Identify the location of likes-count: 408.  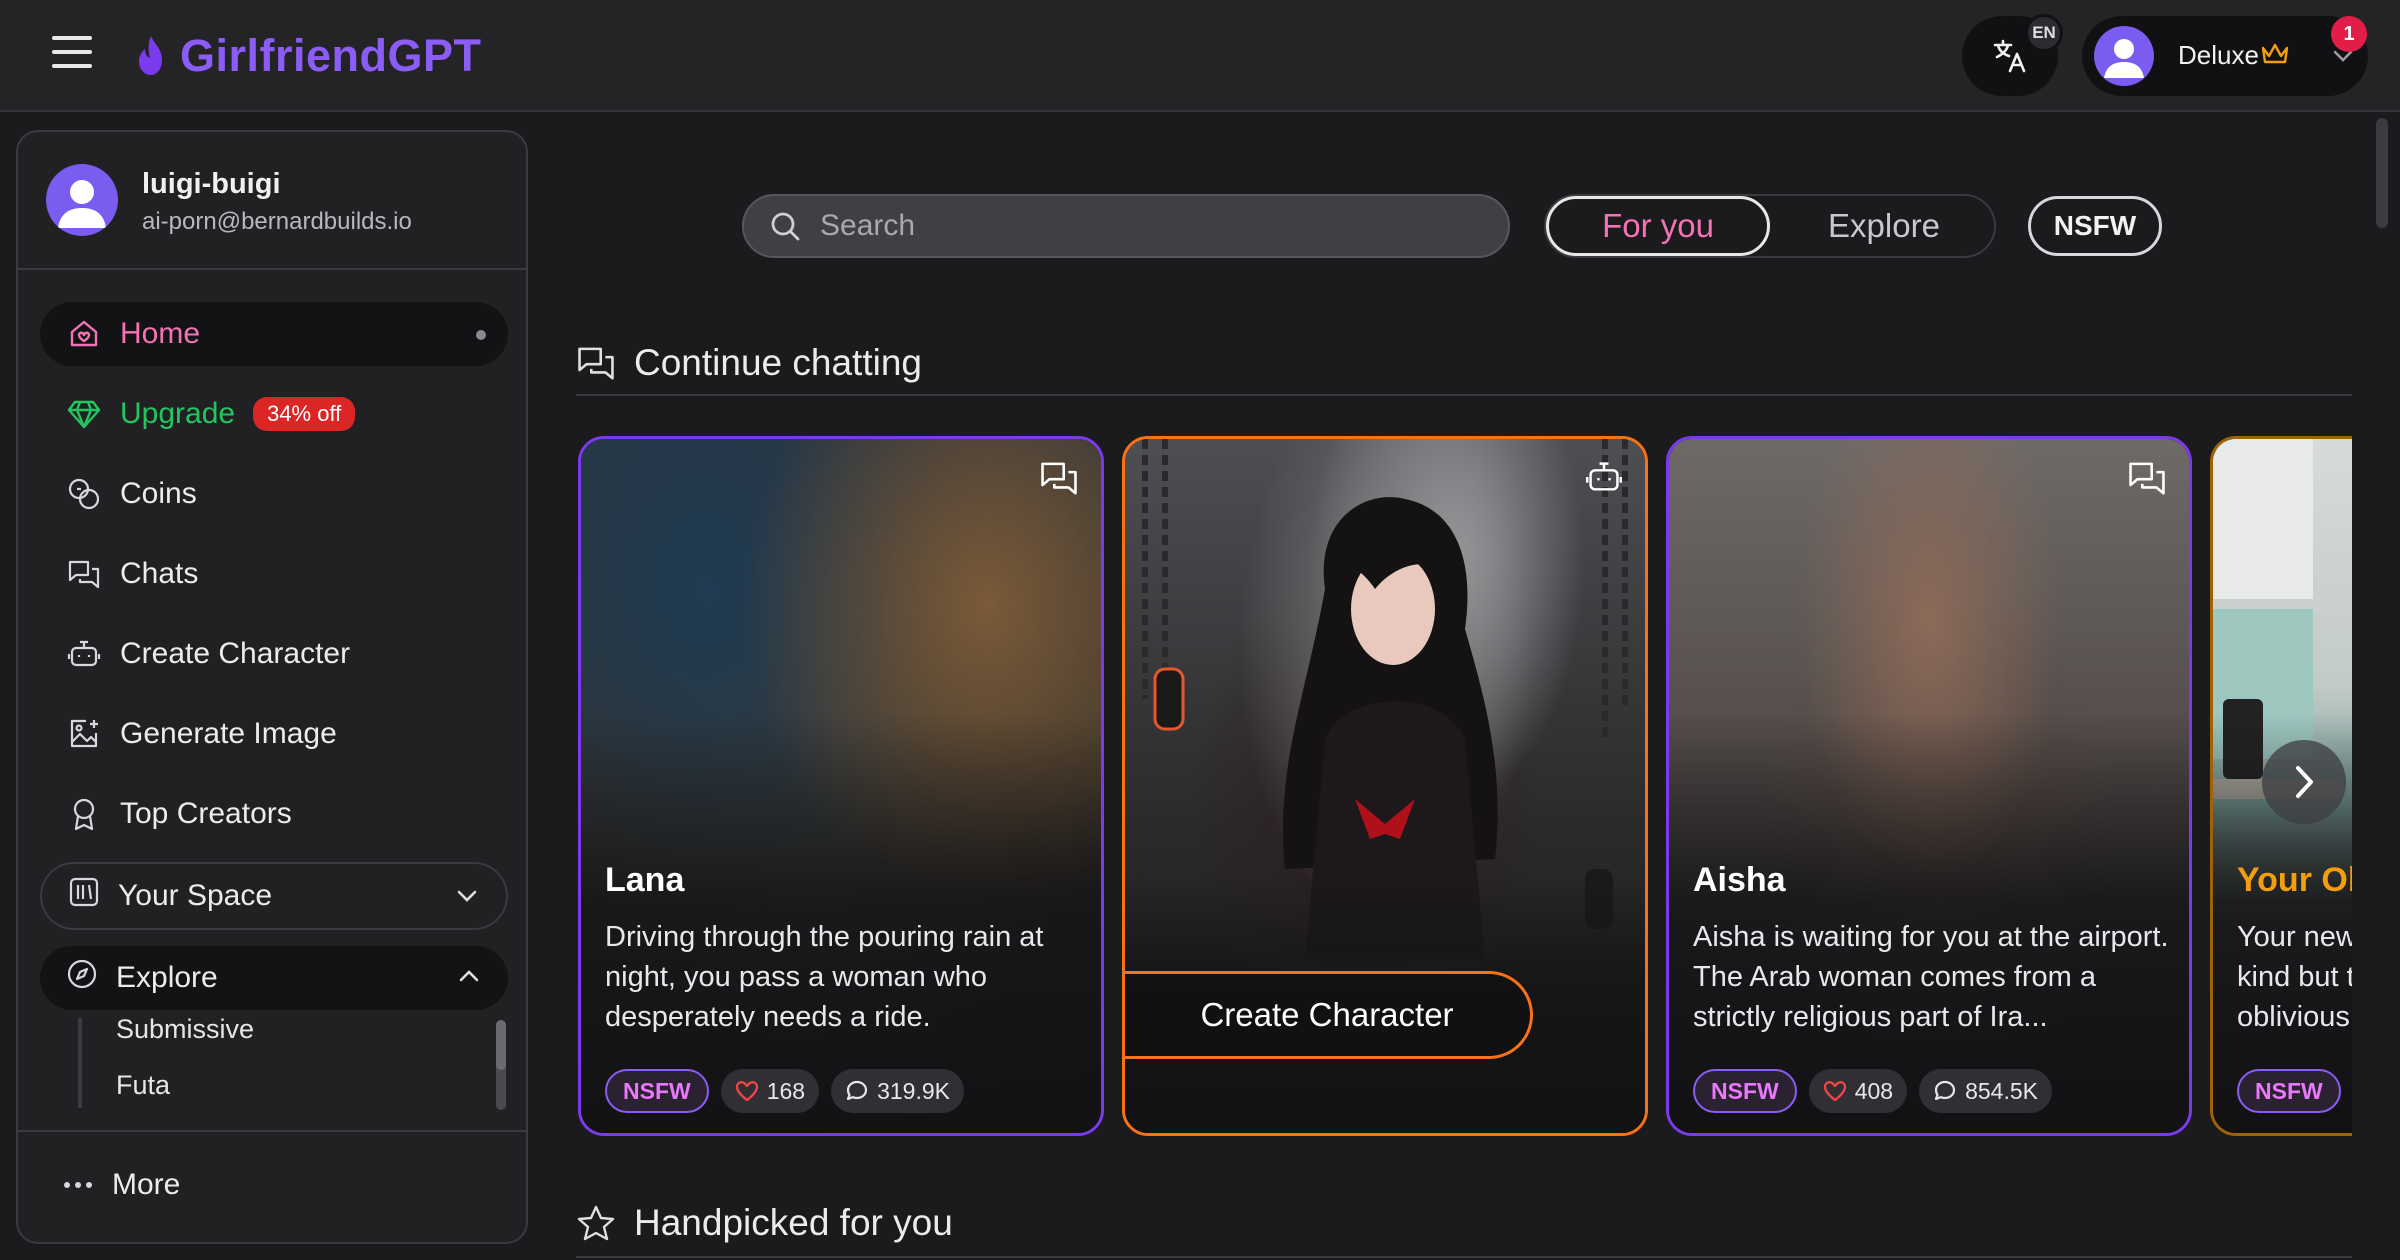
(1874, 1090).